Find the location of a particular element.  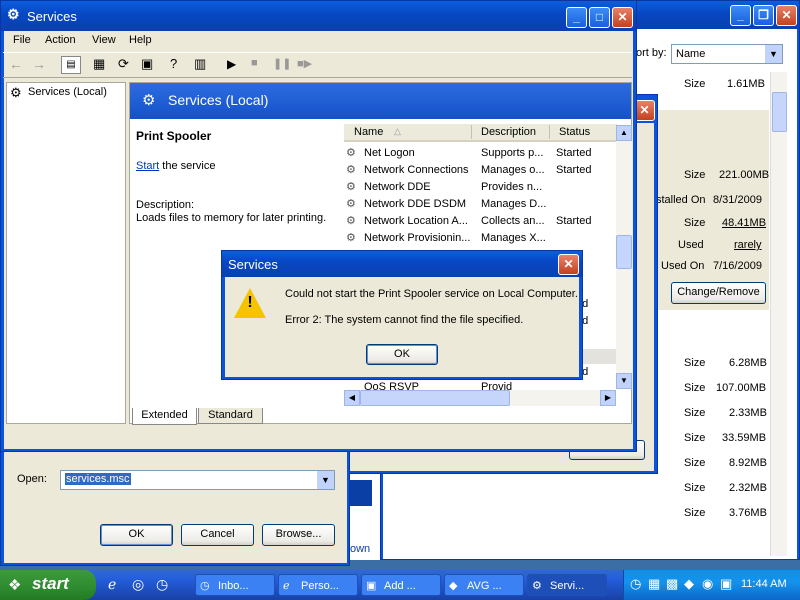

forward-icon: → is located at coordinates (39, 64).